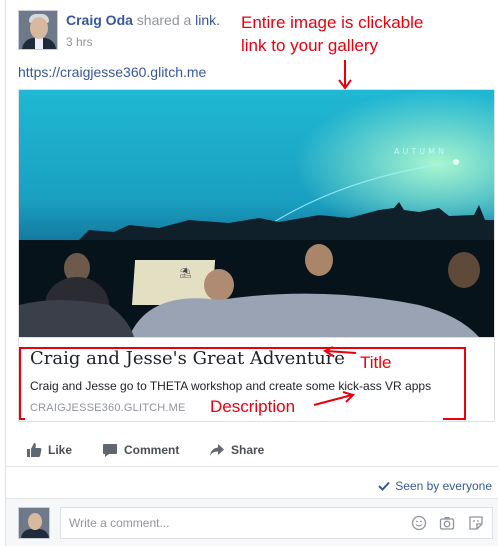 This screenshot has width=498, height=546. Describe the element at coordinates (454, 419) in the screenshot. I see `annotation-bracket-bottom` at that location.